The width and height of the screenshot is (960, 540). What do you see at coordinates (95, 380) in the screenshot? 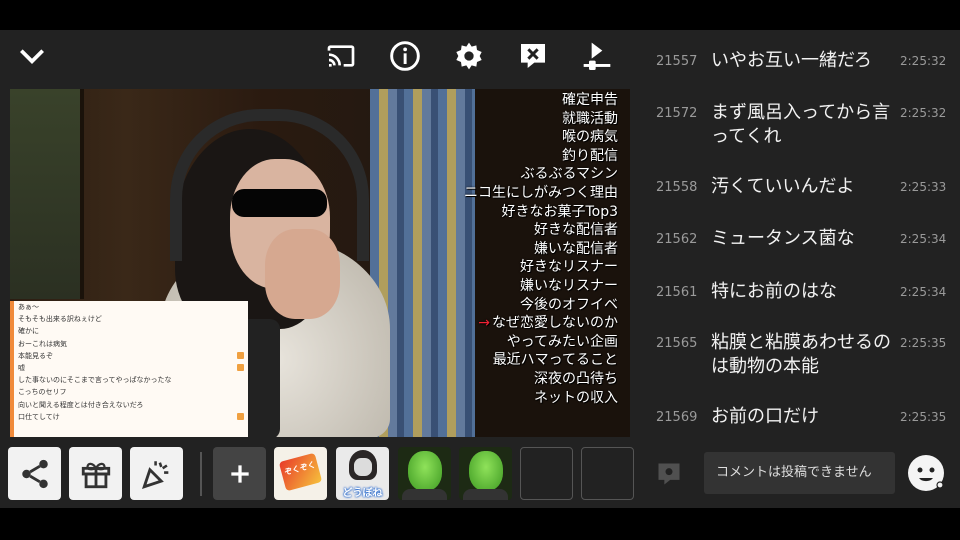
I see `overlay-comment-text: した事ないのにそこまで言ってやっぱなかったな` at bounding box center [95, 380].